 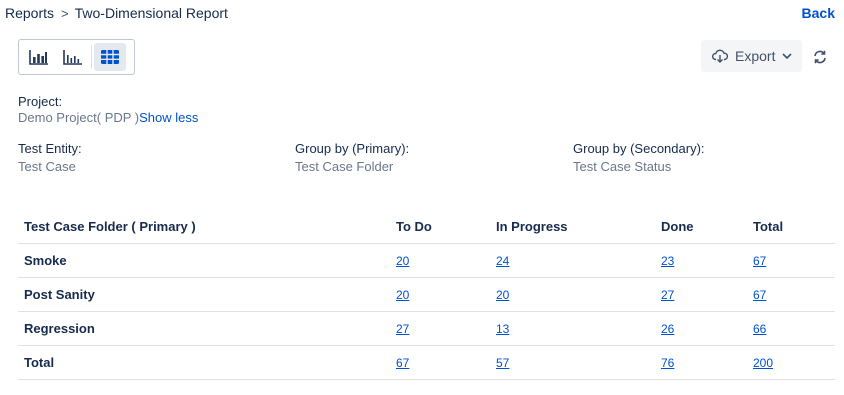 I want to click on test-entity-value: Test Case, so click(x=47, y=166).